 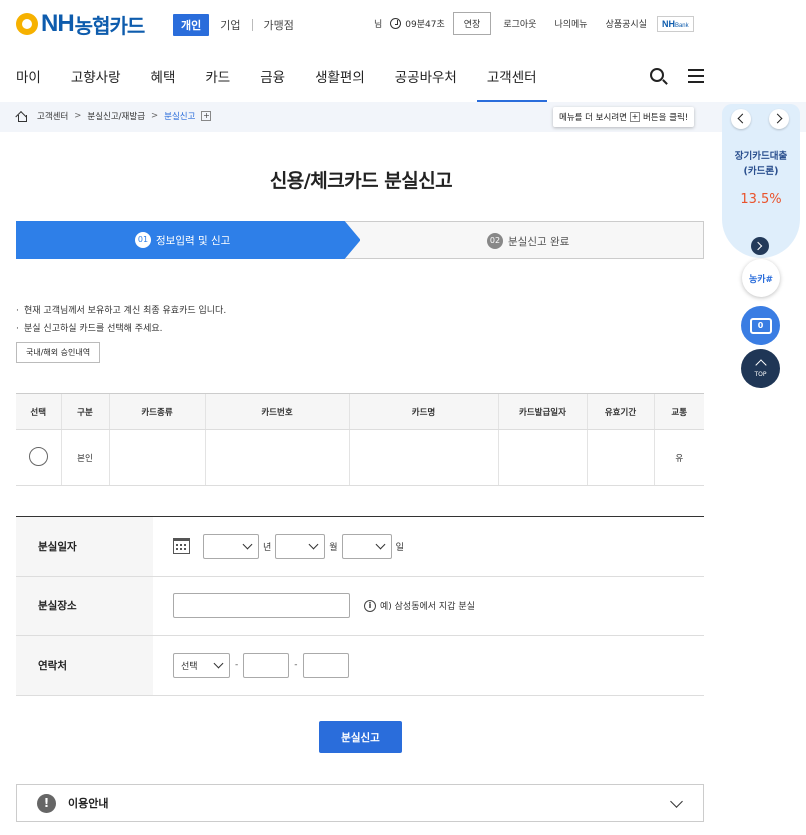 I want to click on form-row-date: 분실일자 년 월 일, so click(x=360, y=547).